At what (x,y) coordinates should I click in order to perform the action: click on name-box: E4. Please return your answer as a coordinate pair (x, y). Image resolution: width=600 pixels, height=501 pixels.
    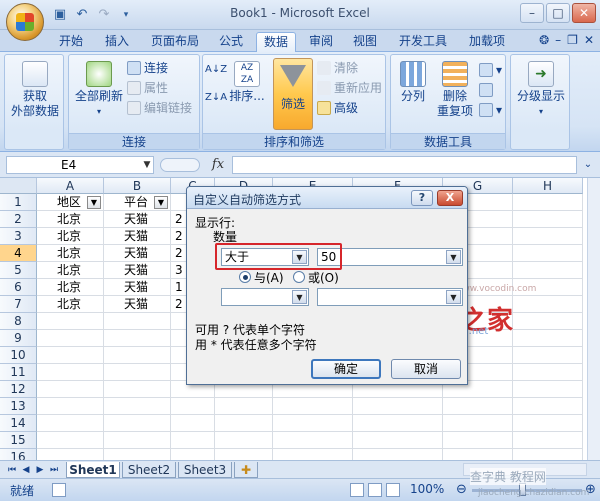
    Looking at the image, I should click on (80, 165).